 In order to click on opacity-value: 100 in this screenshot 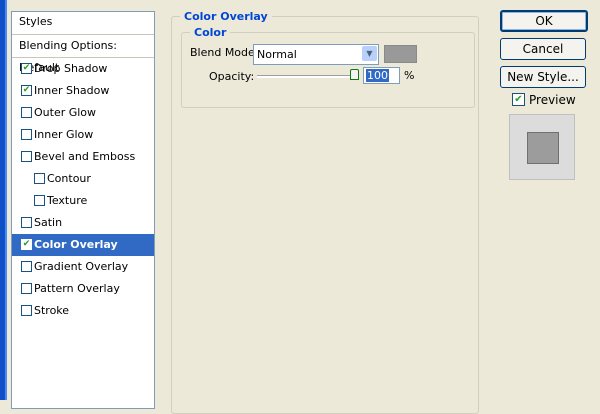, I will do `click(377, 75)`.